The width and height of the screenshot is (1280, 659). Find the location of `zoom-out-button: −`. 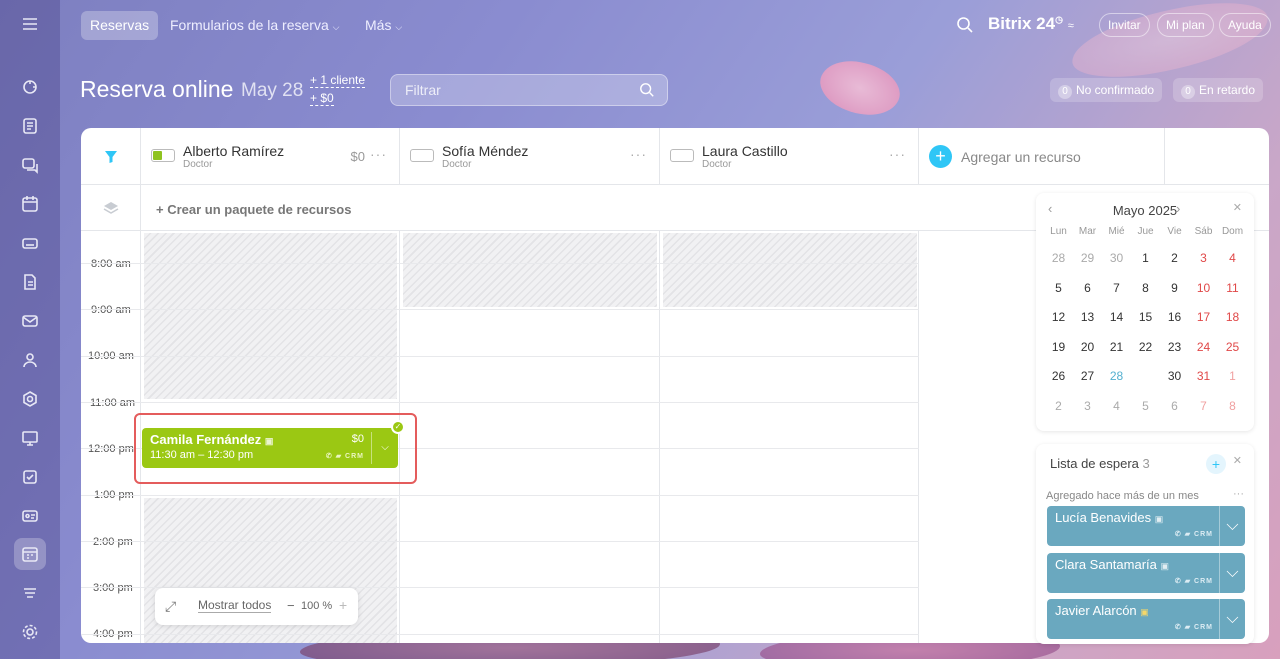

zoom-out-button: − is located at coordinates (291, 605).